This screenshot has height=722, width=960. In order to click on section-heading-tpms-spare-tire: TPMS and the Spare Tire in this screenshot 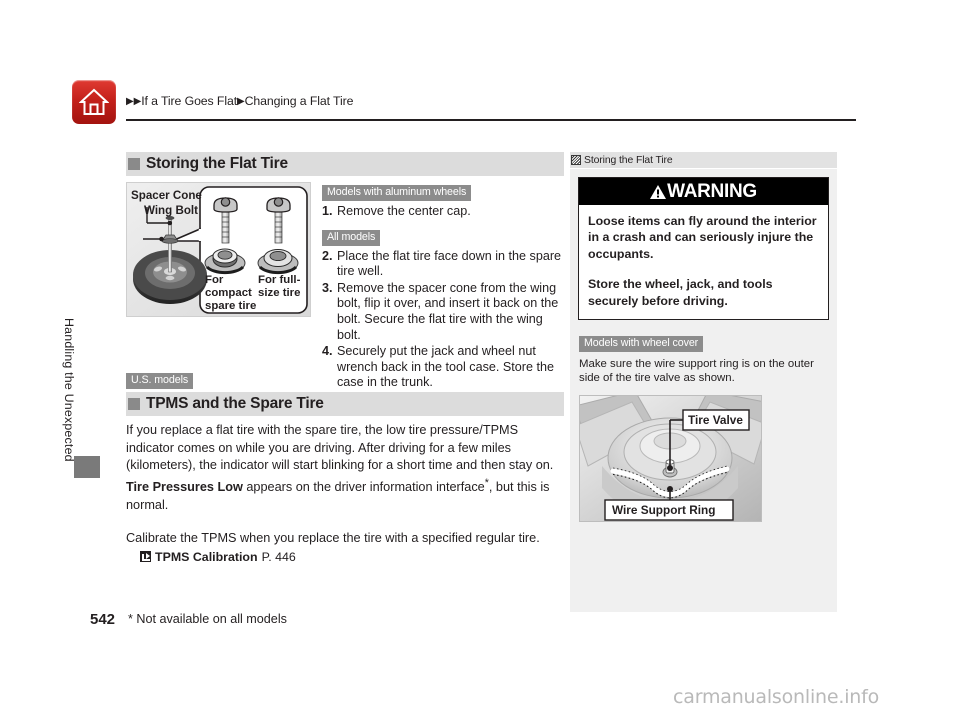, I will do `click(345, 404)`.